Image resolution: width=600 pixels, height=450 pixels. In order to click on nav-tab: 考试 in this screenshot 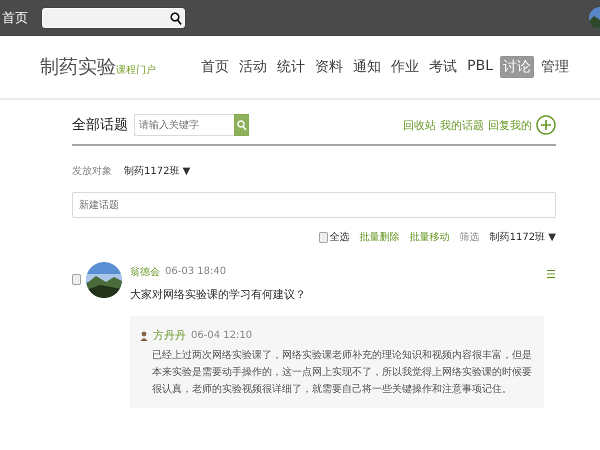, I will do `click(443, 67)`.